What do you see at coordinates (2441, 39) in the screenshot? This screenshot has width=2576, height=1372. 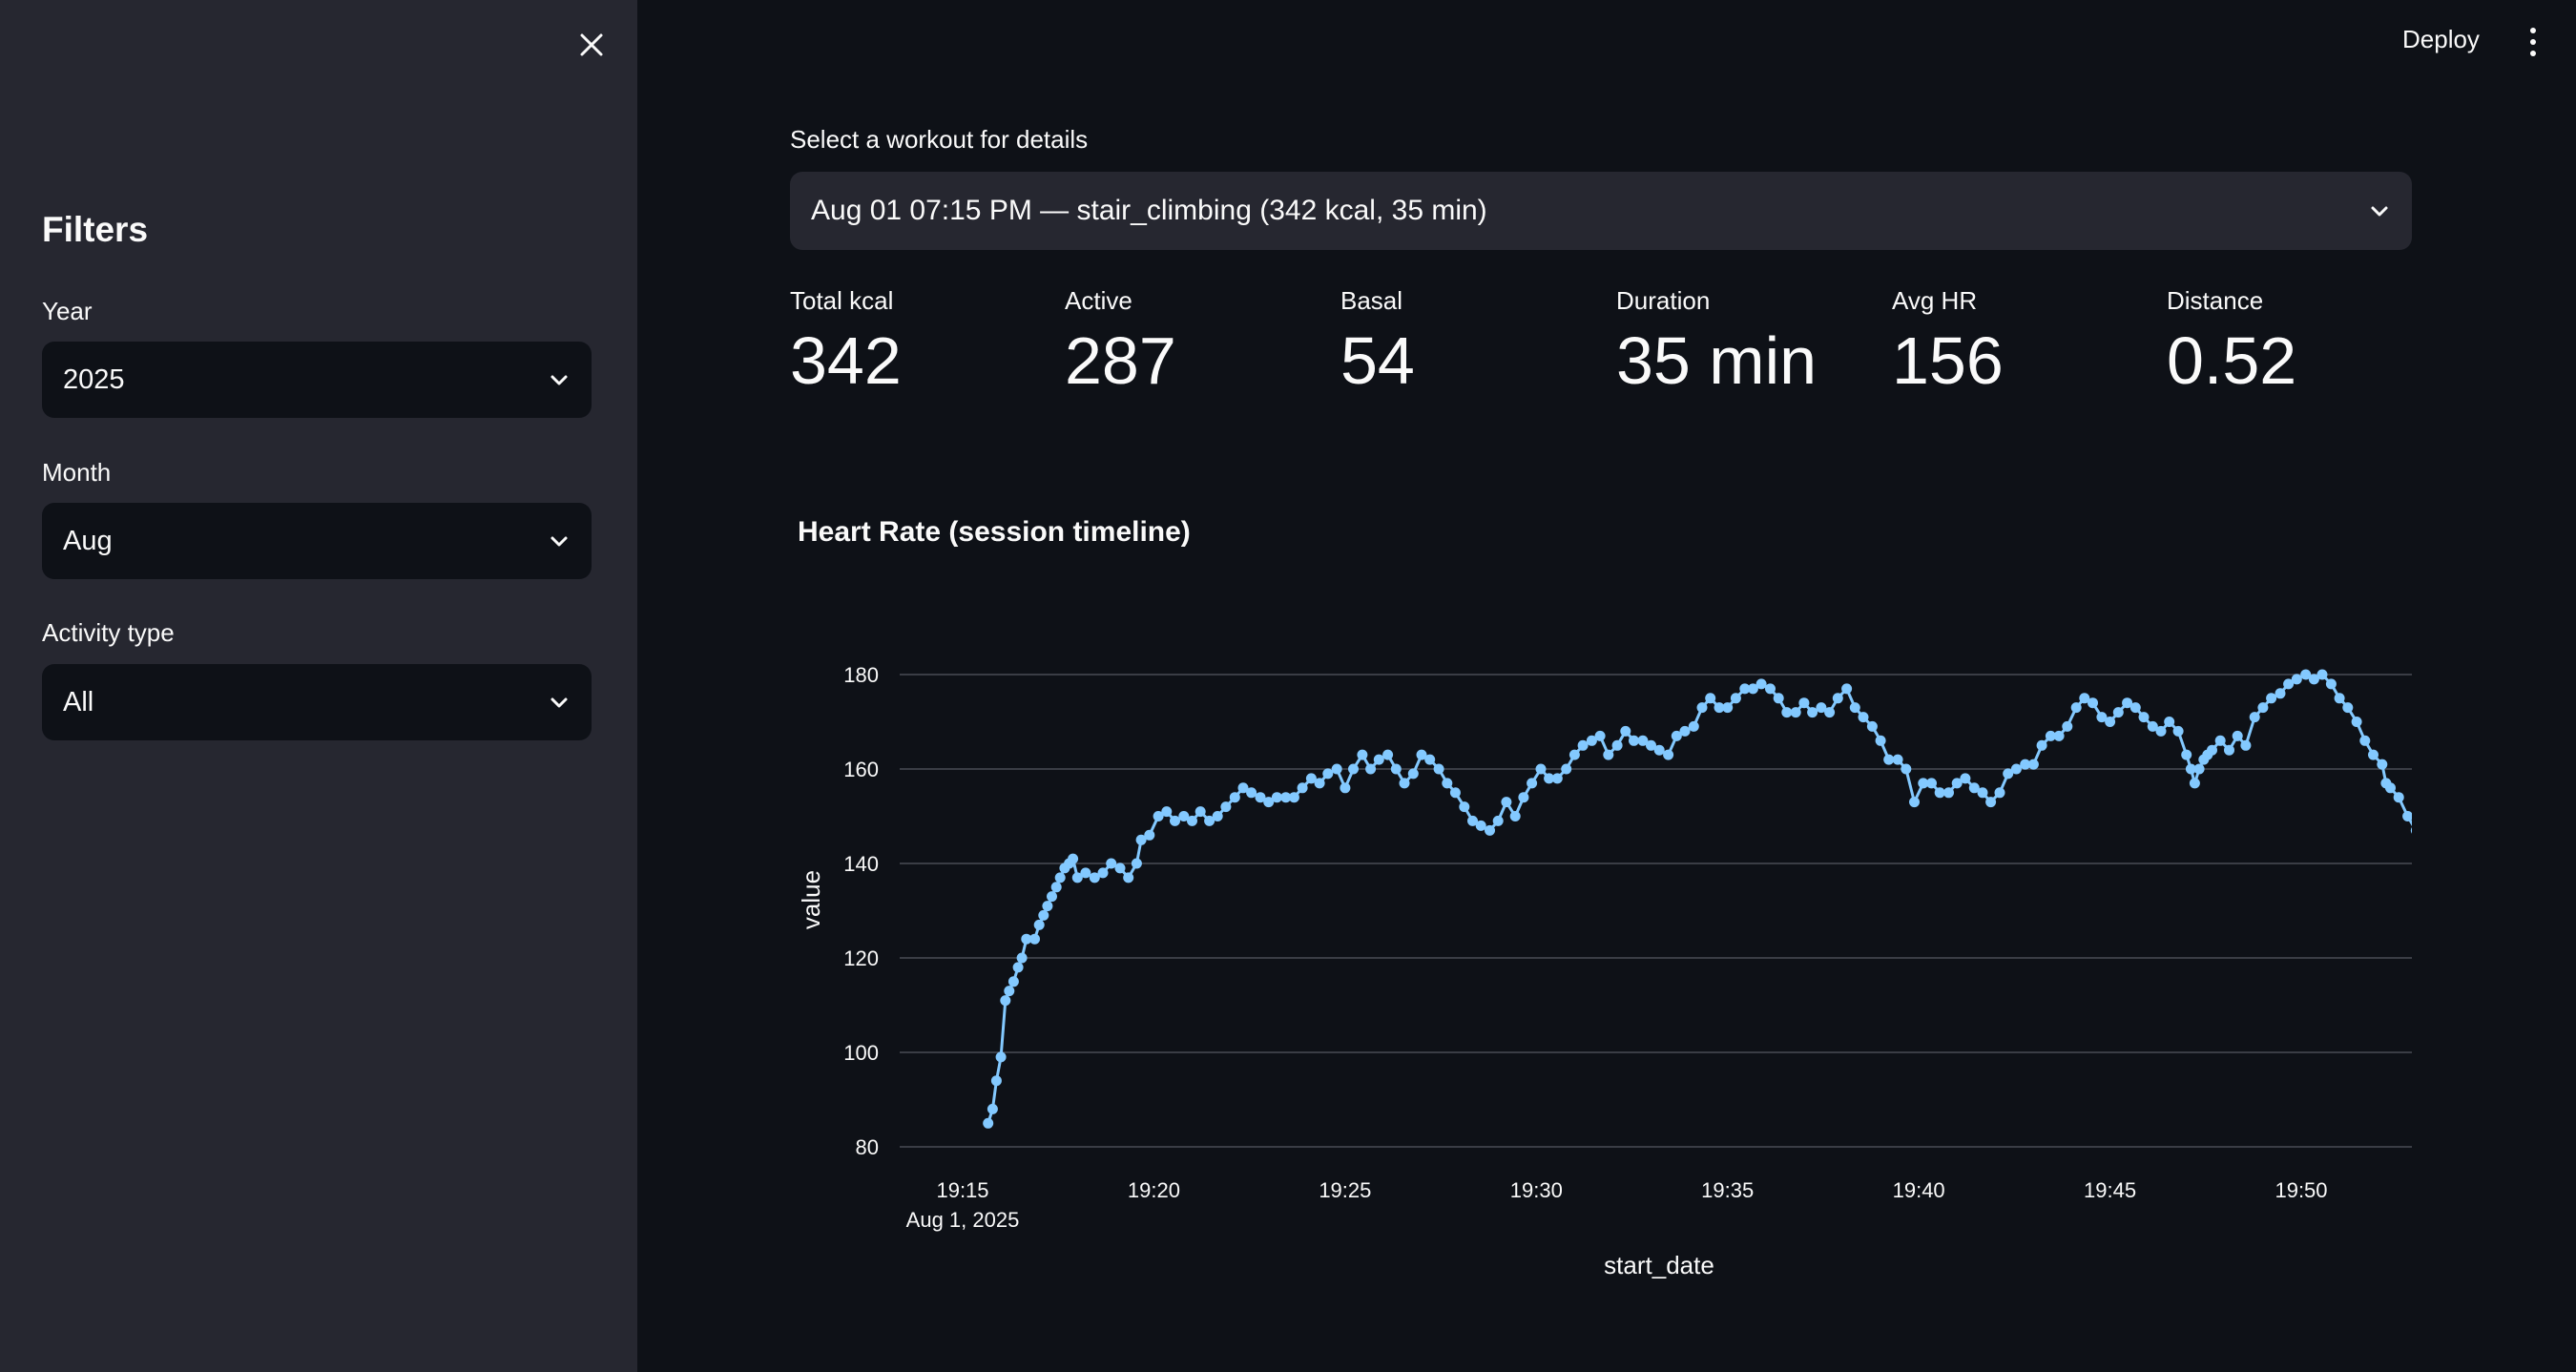 I see `deploy-button: Deploy` at bounding box center [2441, 39].